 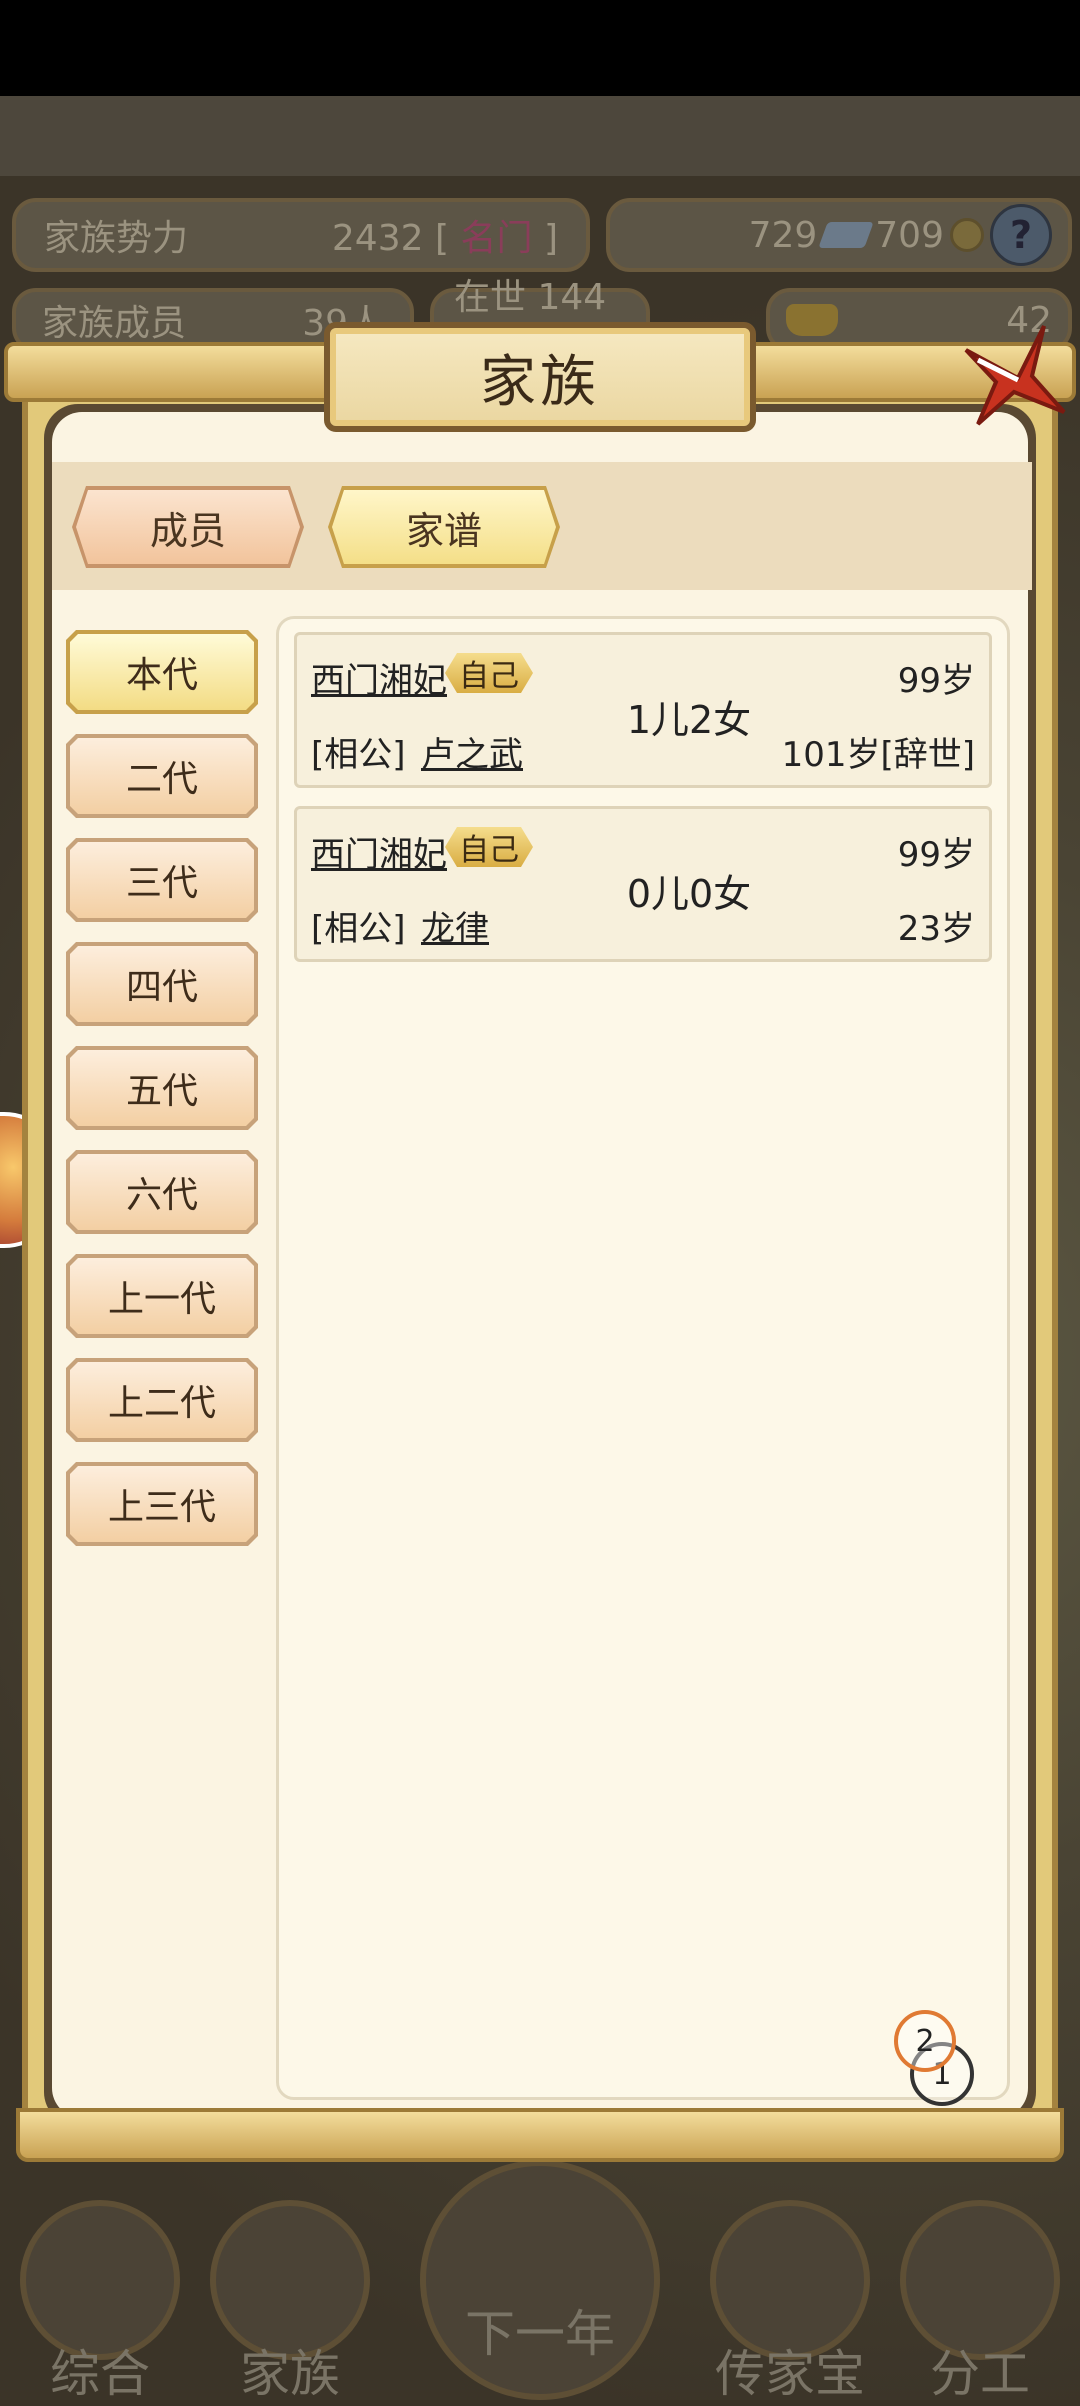 What do you see at coordinates (169, 372) in the screenshot?
I see `dialog-wing-left` at bounding box center [169, 372].